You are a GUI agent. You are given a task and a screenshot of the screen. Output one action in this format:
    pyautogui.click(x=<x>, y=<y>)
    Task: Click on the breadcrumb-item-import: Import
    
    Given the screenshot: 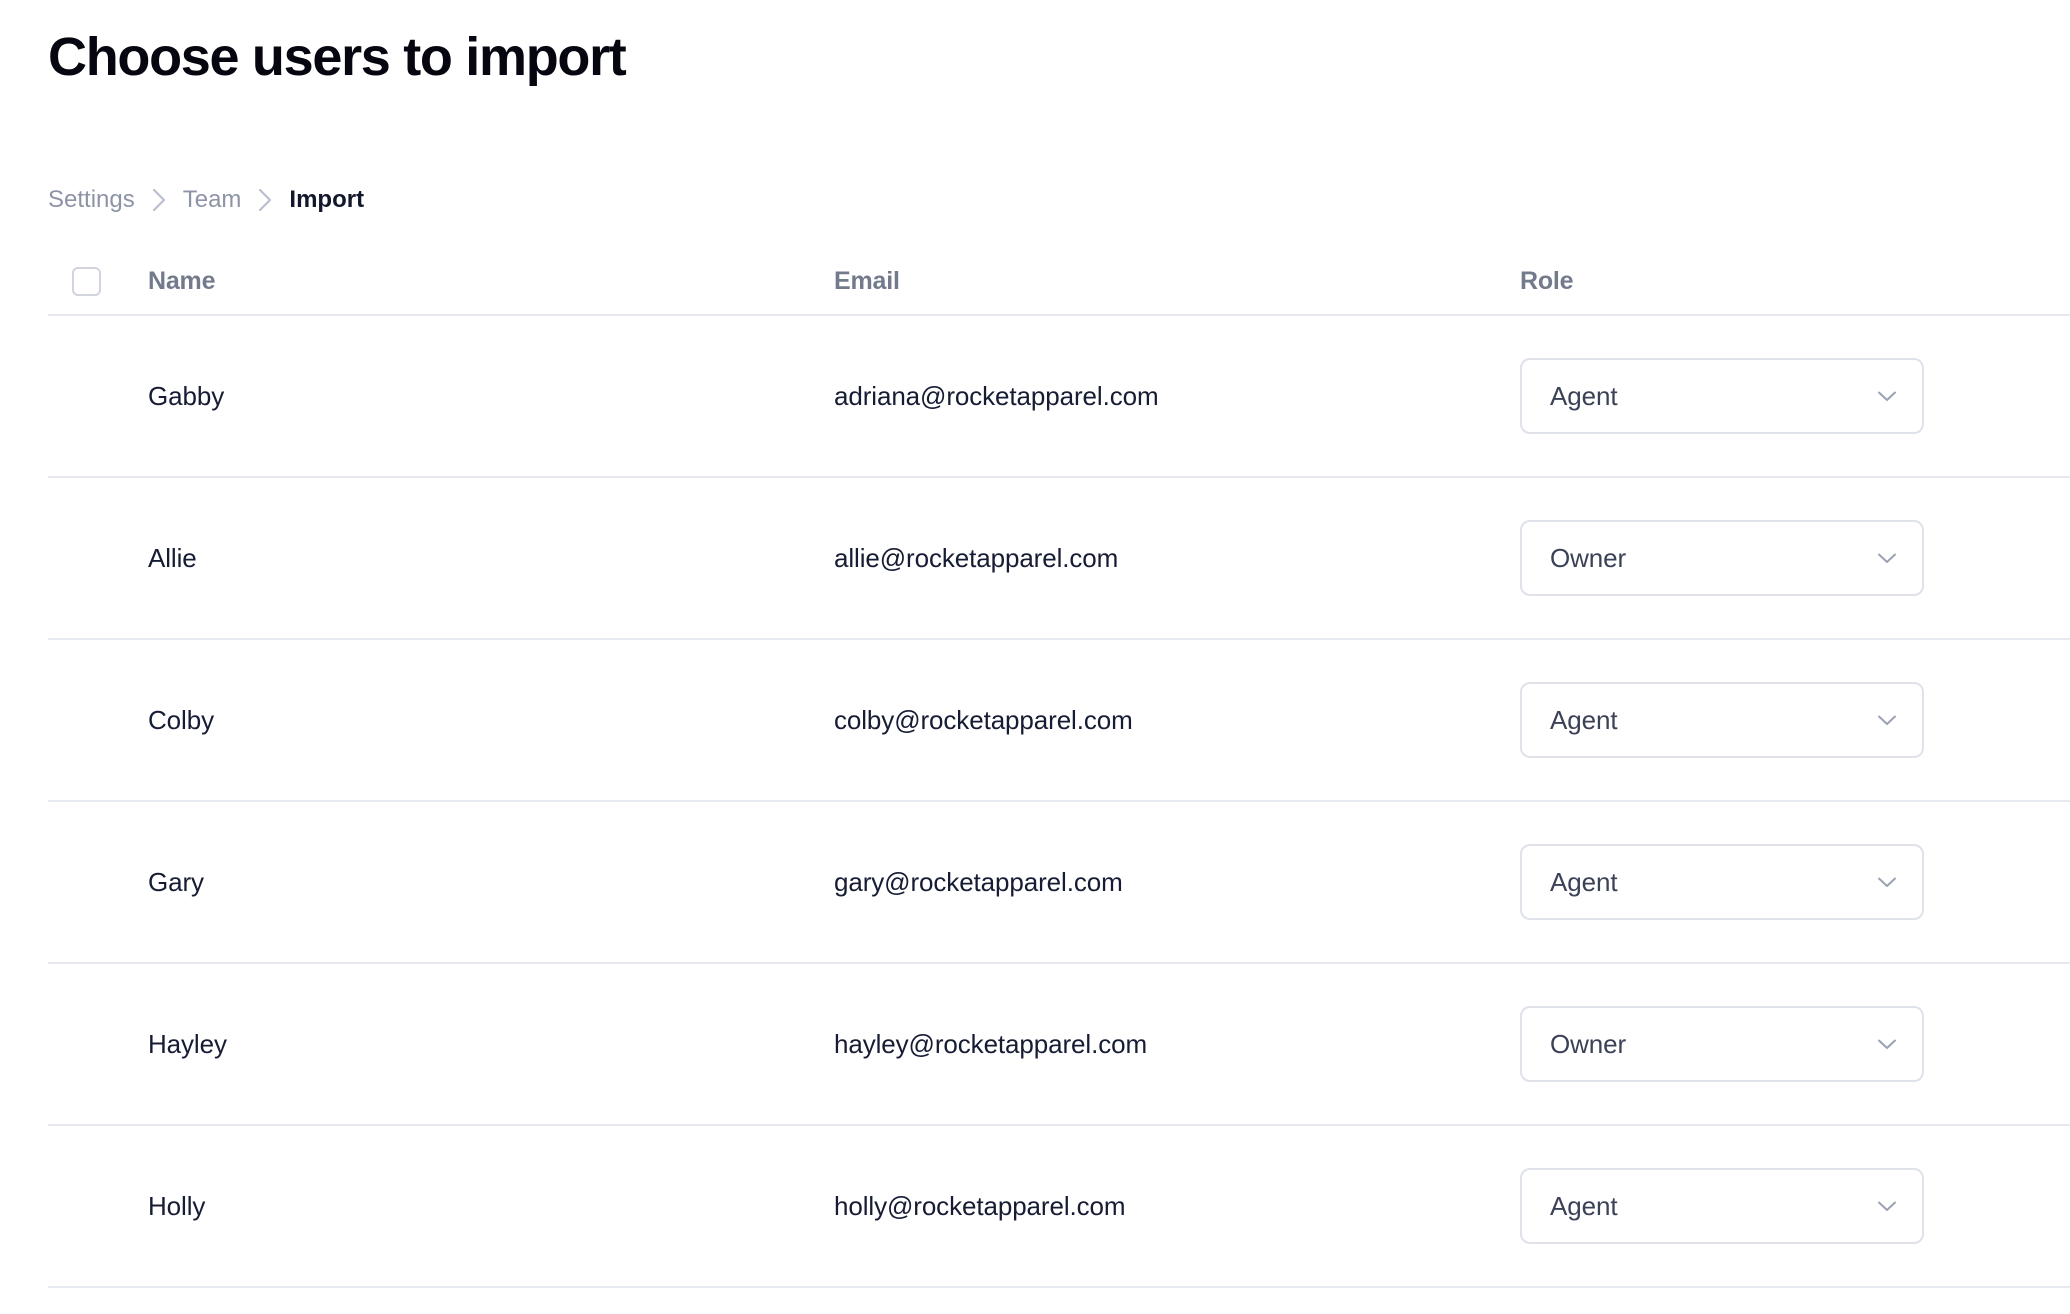 What is the action you would take?
    pyautogui.click(x=327, y=199)
    